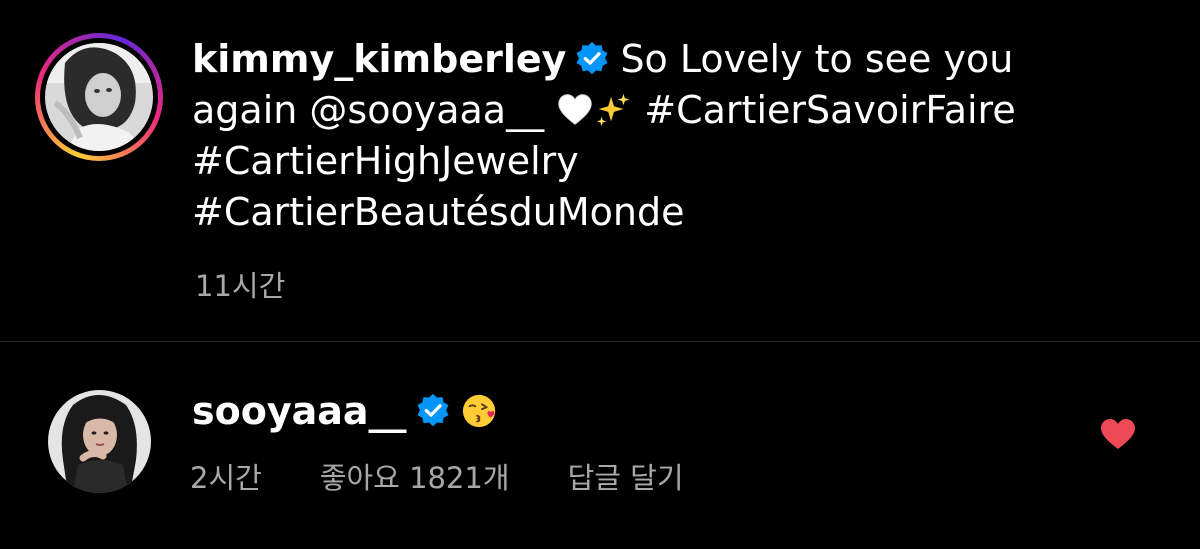  I want to click on username-link: kimmy_kimberley, so click(379, 59).